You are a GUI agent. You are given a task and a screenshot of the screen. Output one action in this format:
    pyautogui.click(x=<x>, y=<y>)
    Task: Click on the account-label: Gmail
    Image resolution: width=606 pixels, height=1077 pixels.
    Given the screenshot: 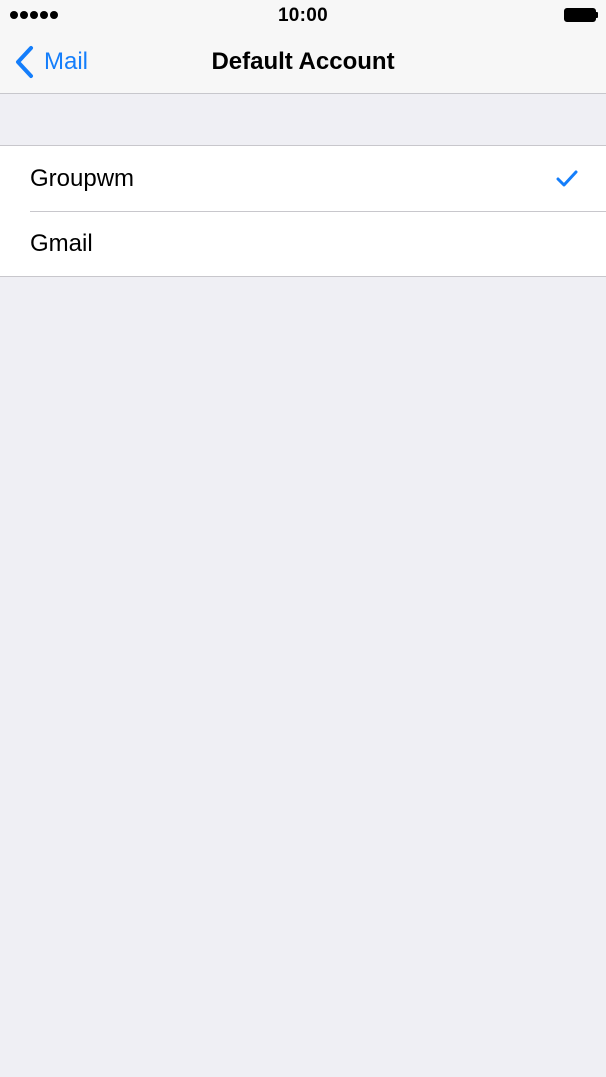 What is the action you would take?
    pyautogui.click(x=61, y=243)
    